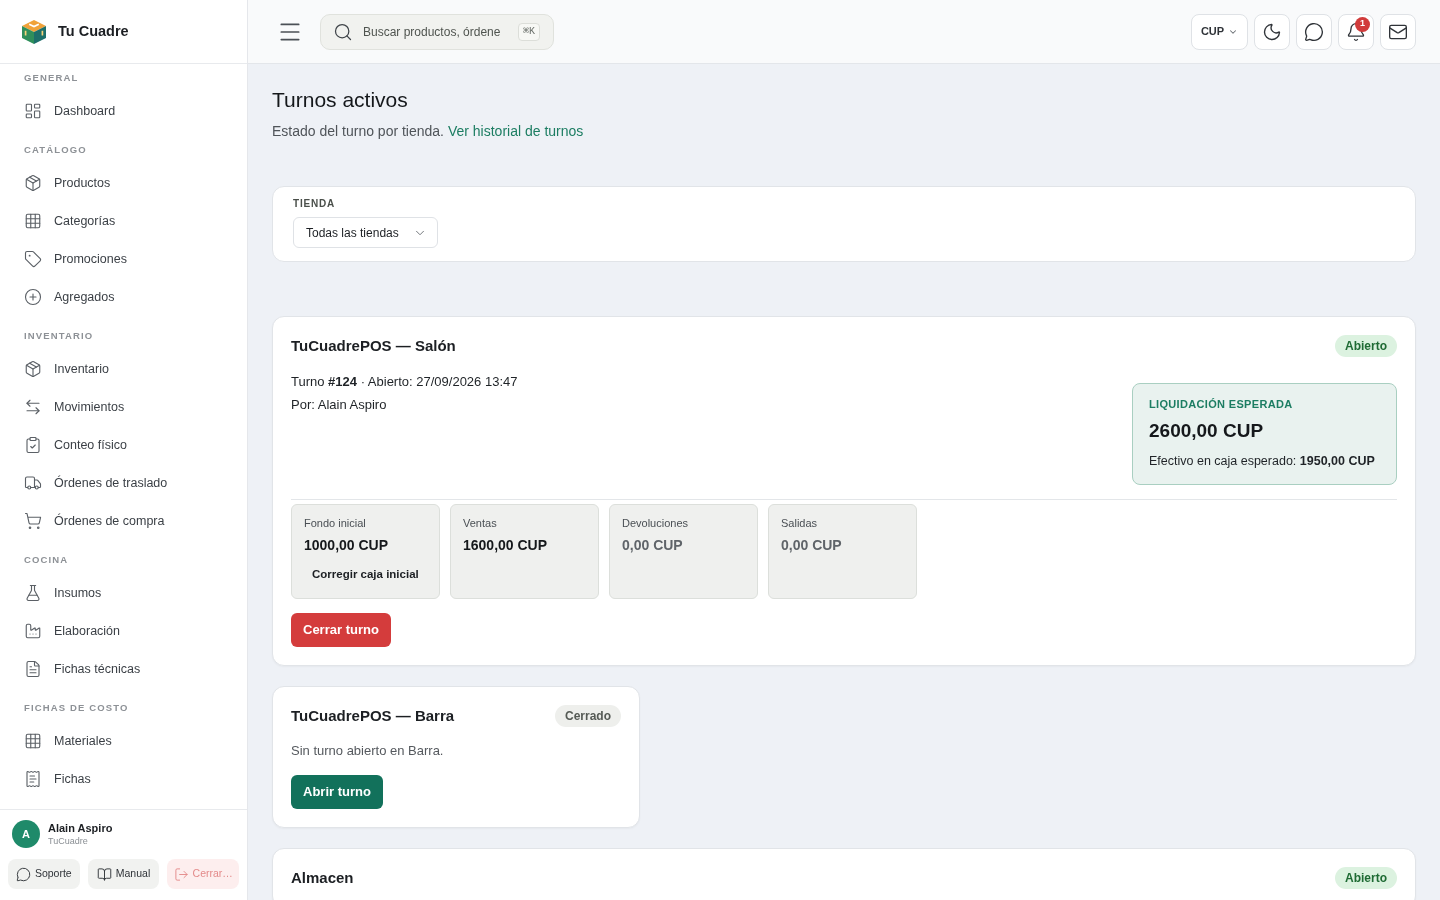 This screenshot has width=1440, height=900. I want to click on nav-item: Fichas técnicas, so click(123, 669).